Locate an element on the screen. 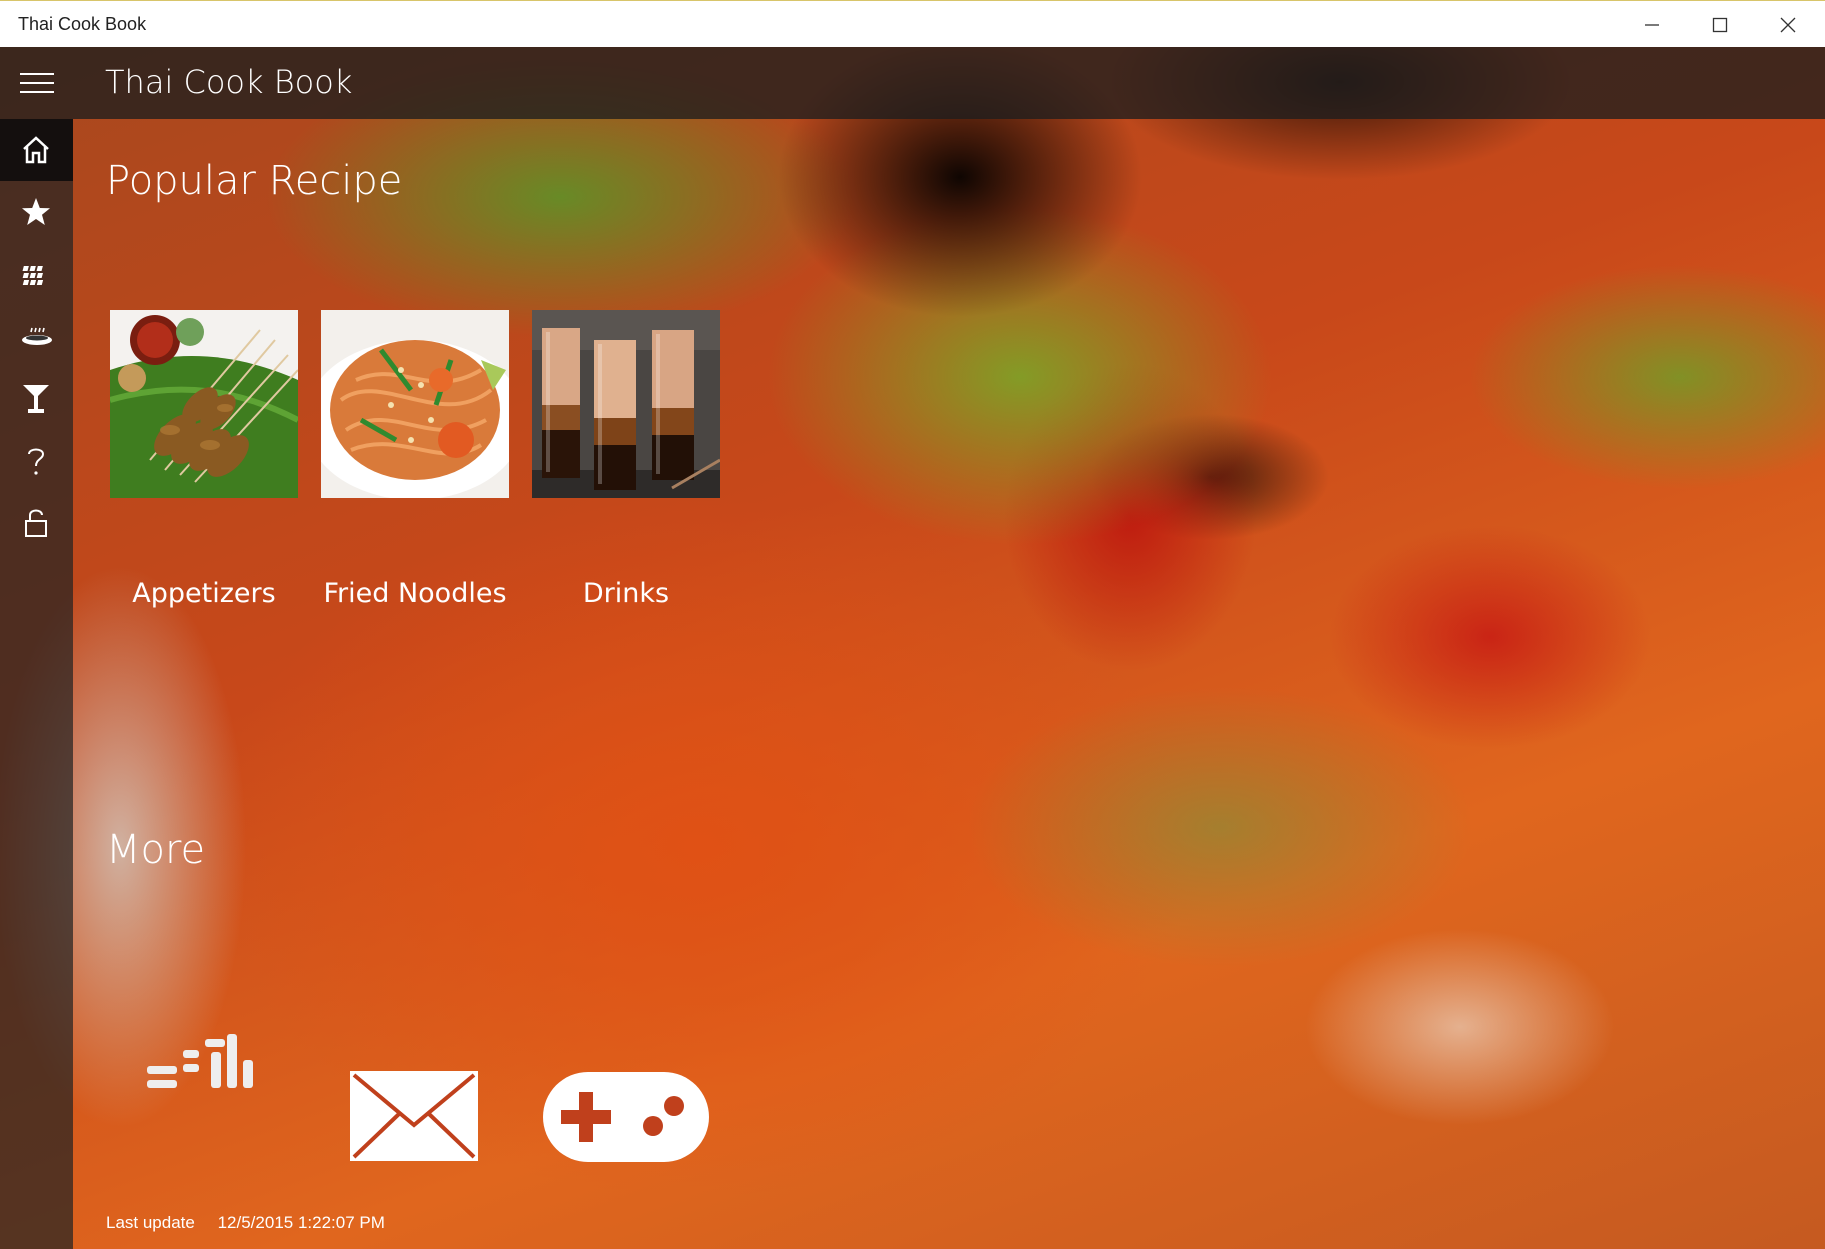  last-update-value: 12/5/2015 1:22:07 PM is located at coordinates (301, 1222).